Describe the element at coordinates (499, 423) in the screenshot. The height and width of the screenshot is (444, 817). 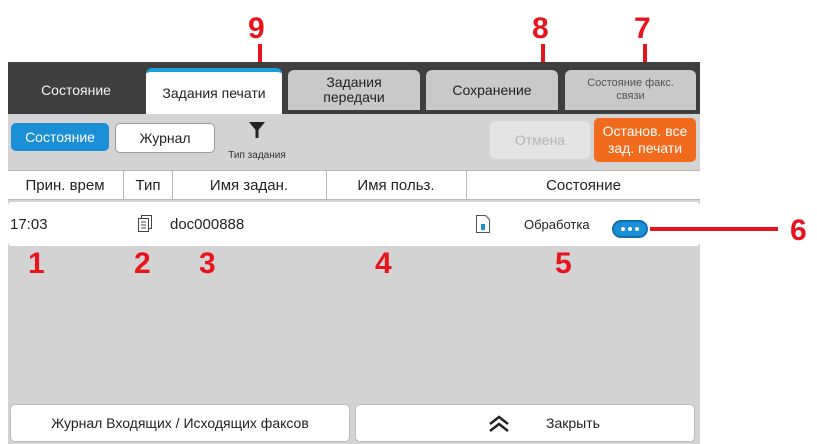
I see `double-chevron-up-icon` at that location.